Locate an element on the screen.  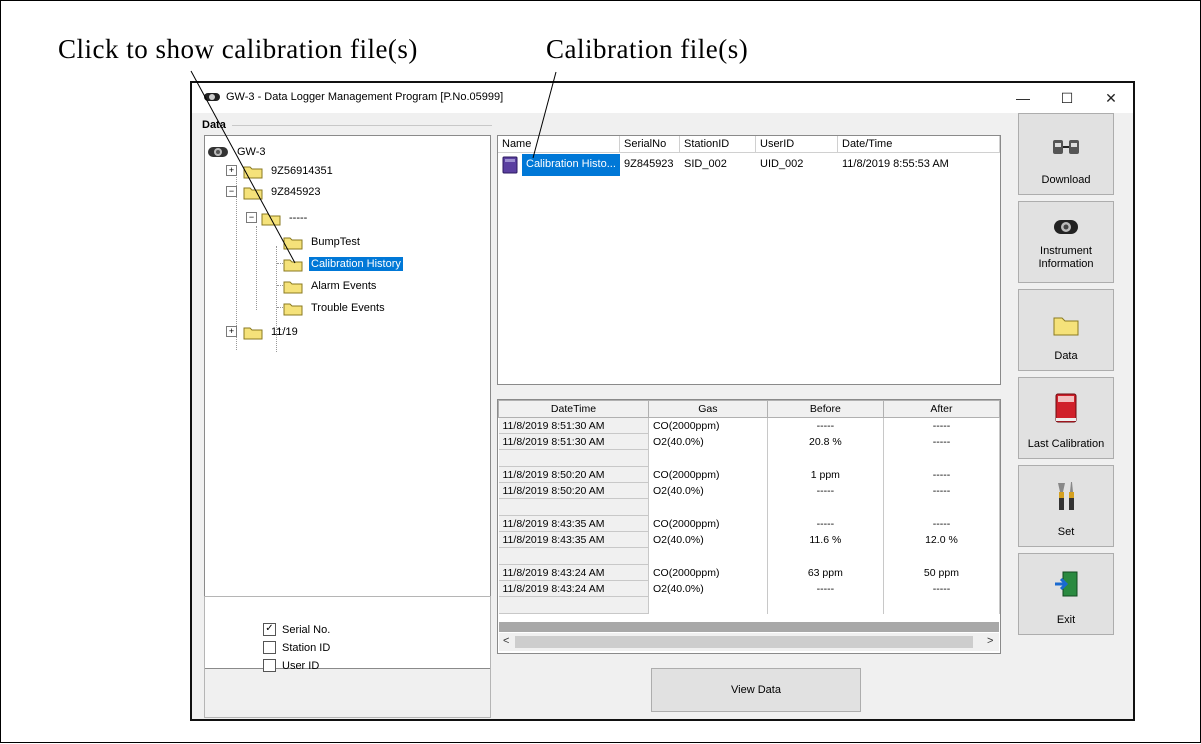
minimize-button: — is located at coordinates (1023, 98).